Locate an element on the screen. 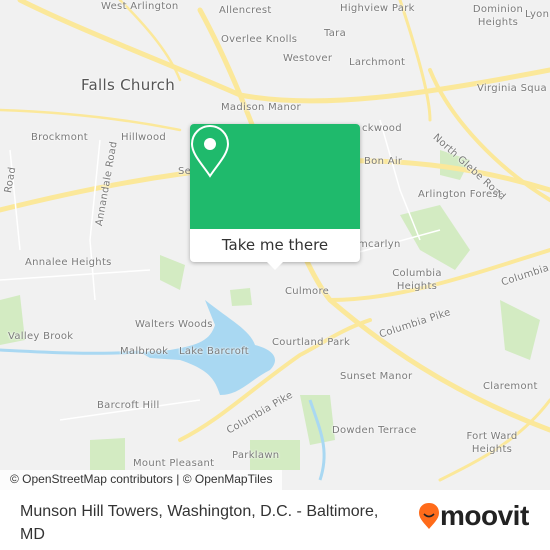 This screenshot has width=550, height=550. map-label: Malbrook is located at coordinates (144, 351).